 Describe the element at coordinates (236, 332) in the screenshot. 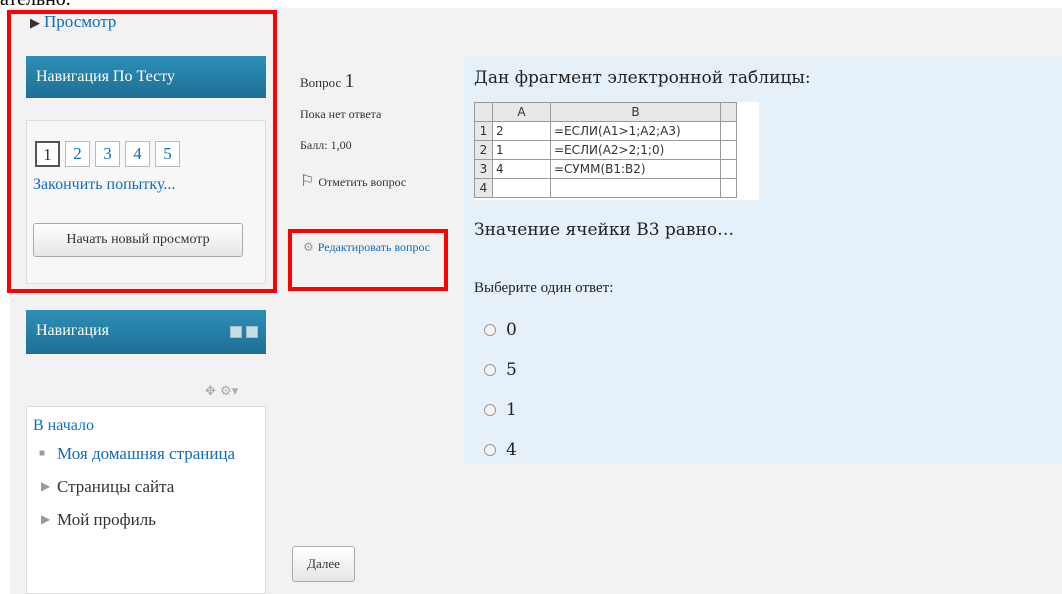

I see `minimize-icon` at that location.